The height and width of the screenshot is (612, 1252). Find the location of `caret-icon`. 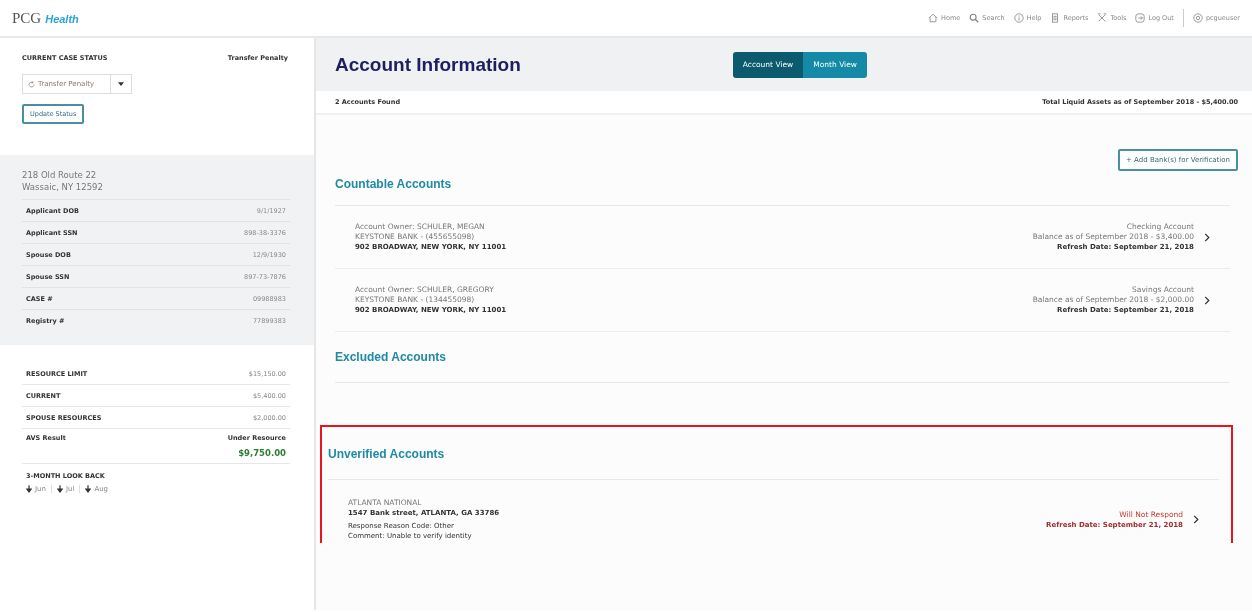

caret-icon is located at coordinates (121, 84).